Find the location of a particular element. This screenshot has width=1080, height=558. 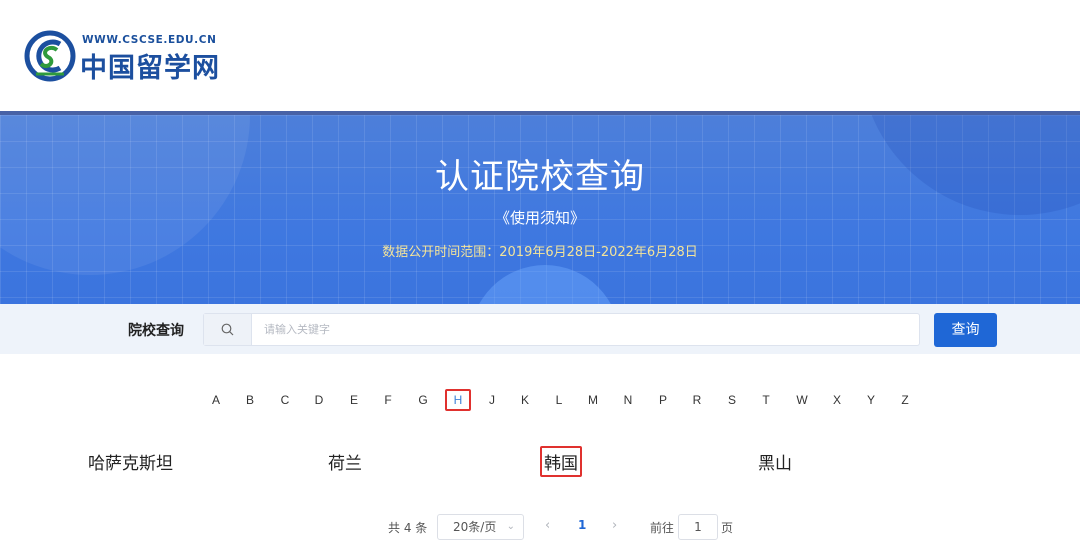

letter-j: J is located at coordinates (492, 400).